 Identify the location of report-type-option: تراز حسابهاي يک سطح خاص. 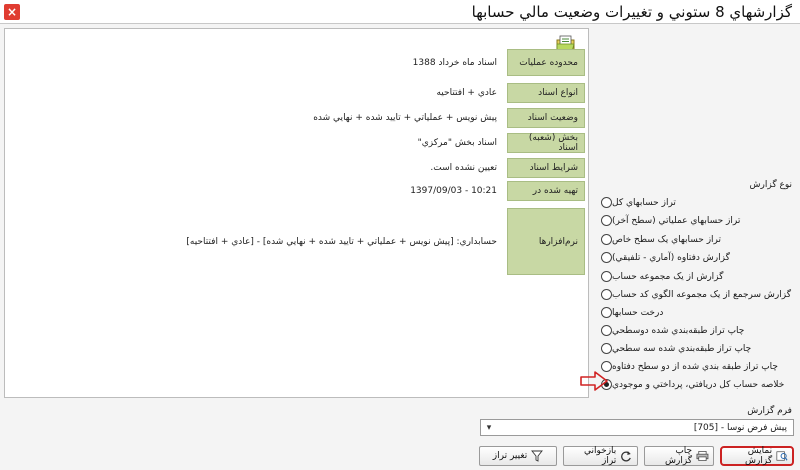
(695, 239).